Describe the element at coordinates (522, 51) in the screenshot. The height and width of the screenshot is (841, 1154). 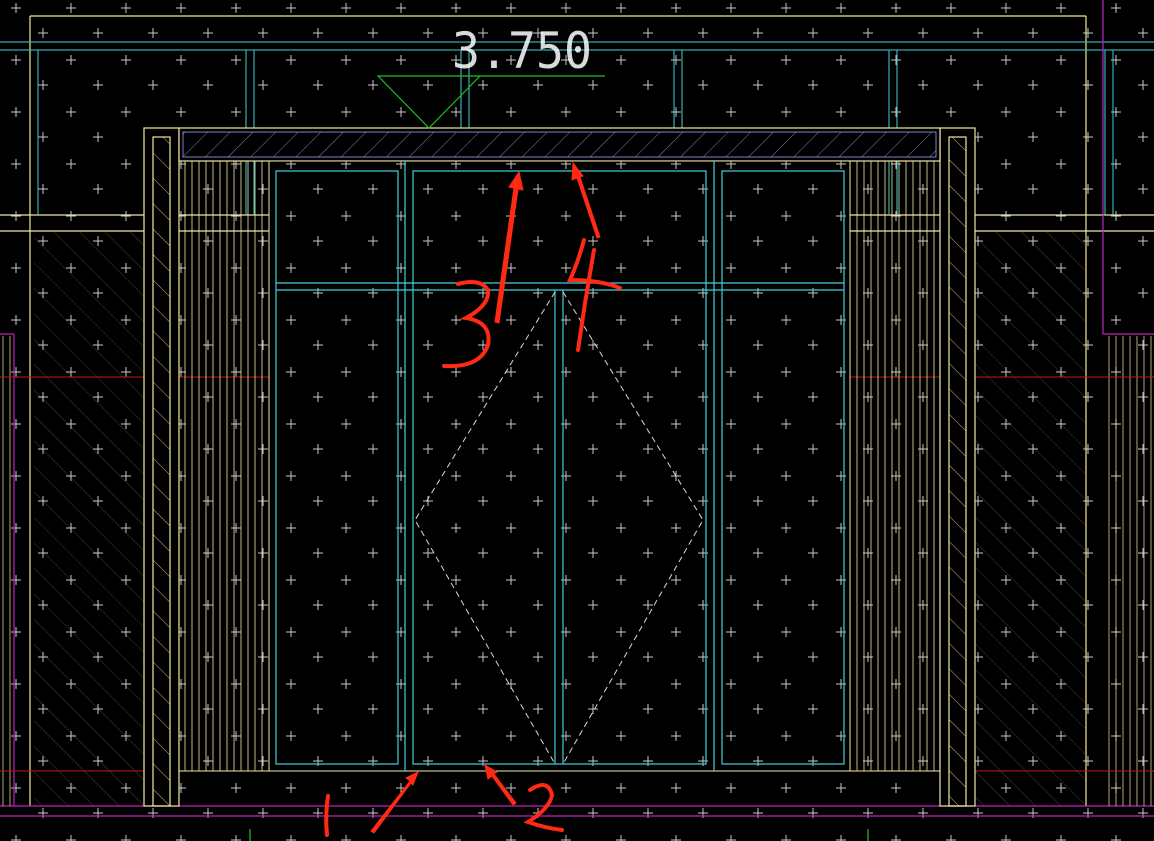
I see `elevation-label: 3.750` at that location.